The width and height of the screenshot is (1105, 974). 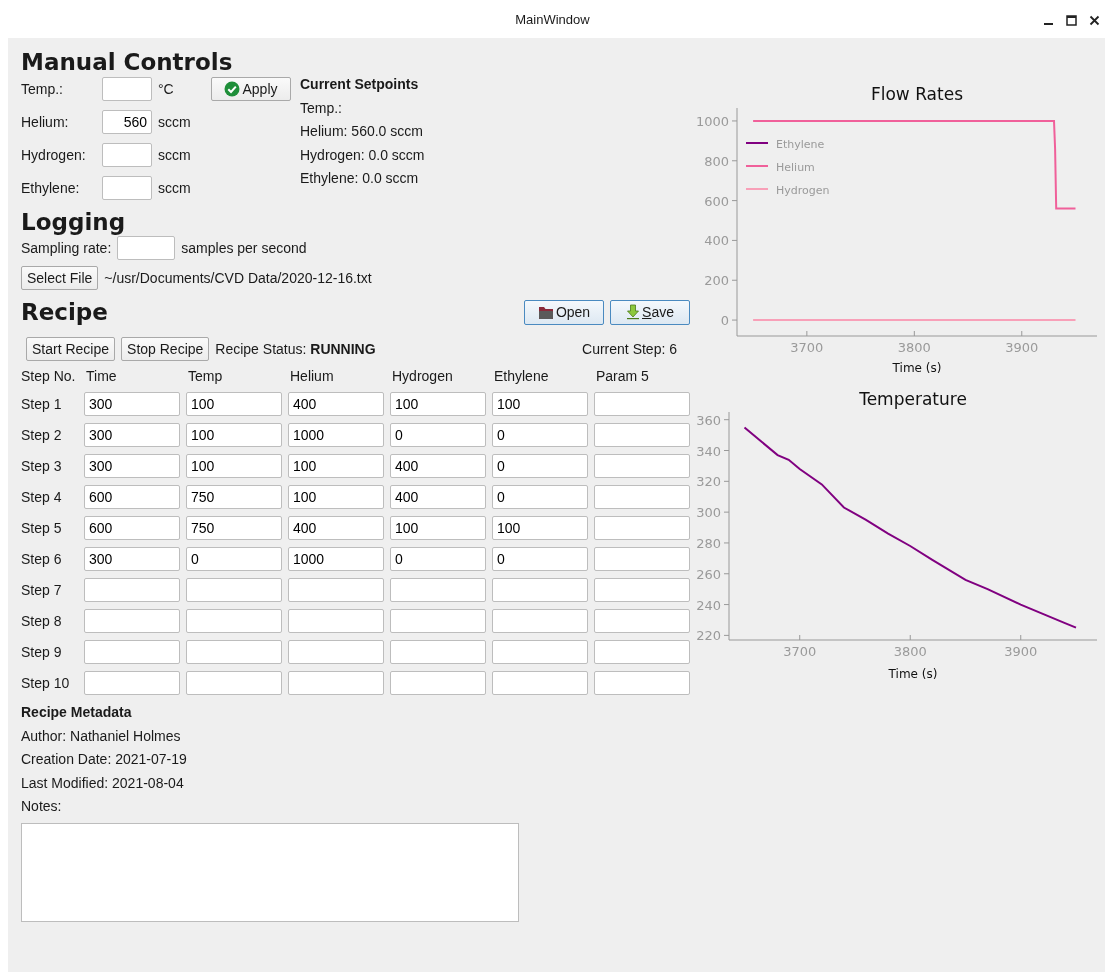 I want to click on legend-label: Ethylene, so click(x=800, y=144).